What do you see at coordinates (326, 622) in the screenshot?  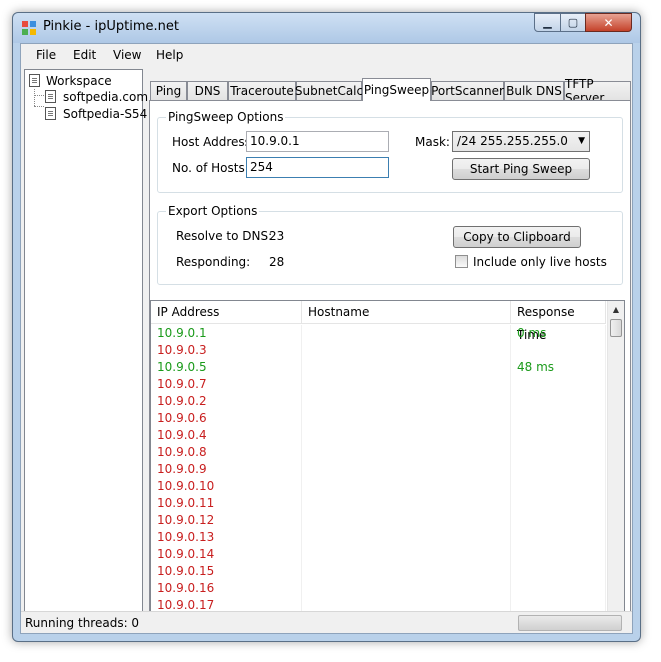 I see `status-bar: Running threads: 0` at bounding box center [326, 622].